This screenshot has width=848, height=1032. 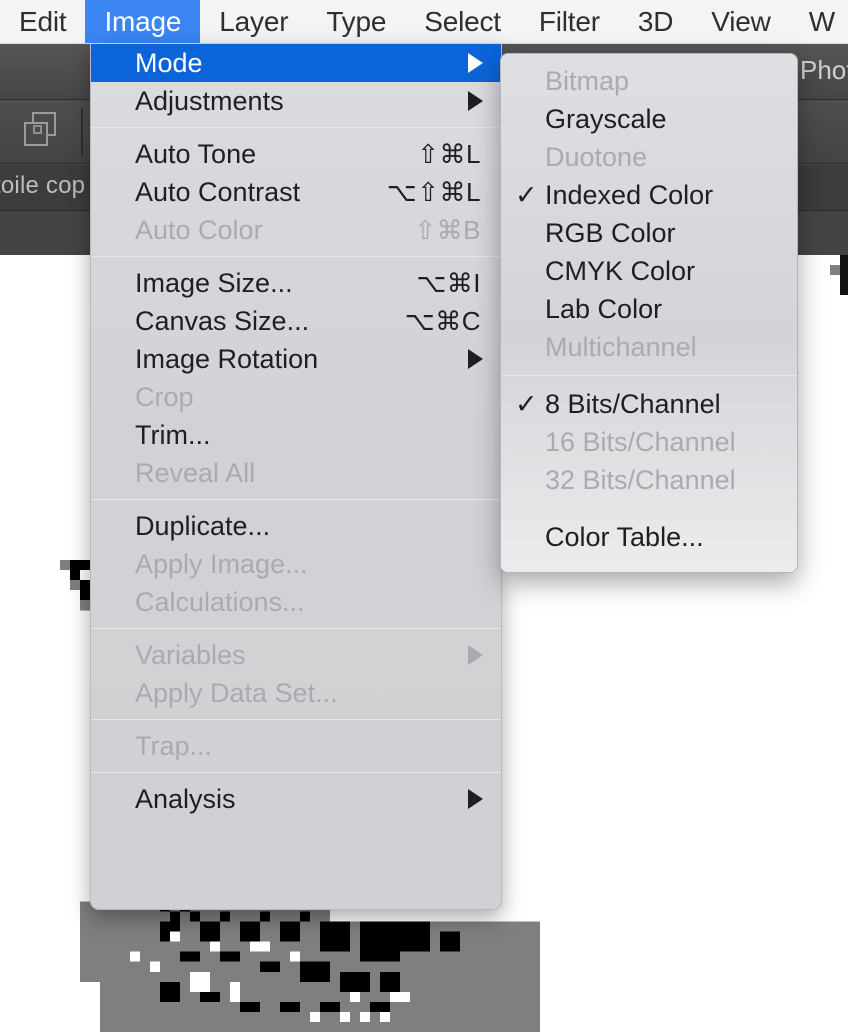 What do you see at coordinates (655, 21) in the screenshot?
I see `menubar-item-3d: 3D` at bounding box center [655, 21].